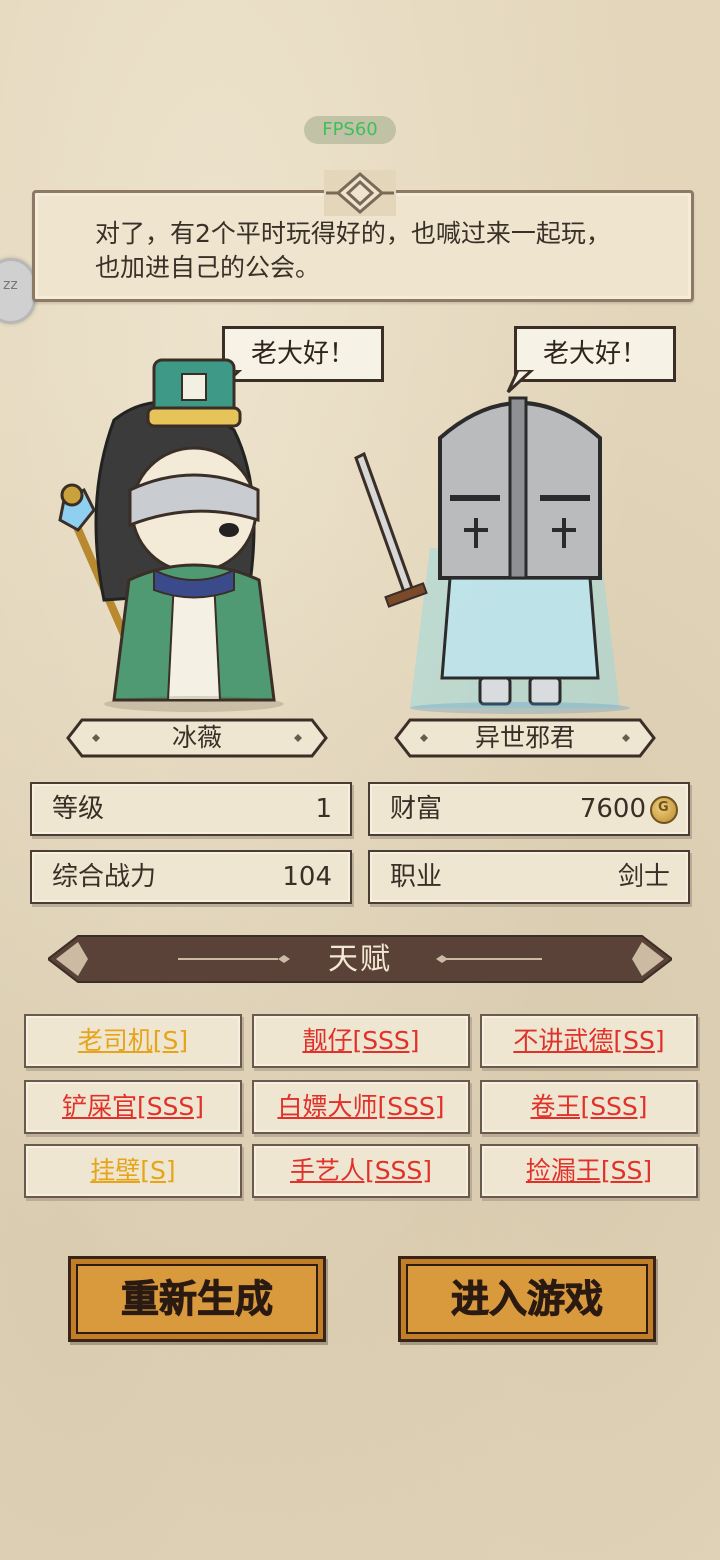 This screenshot has height=1560, width=720. Describe the element at coordinates (589, 1107) in the screenshot. I see `talent-item: 卷王[SSS]` at that location.